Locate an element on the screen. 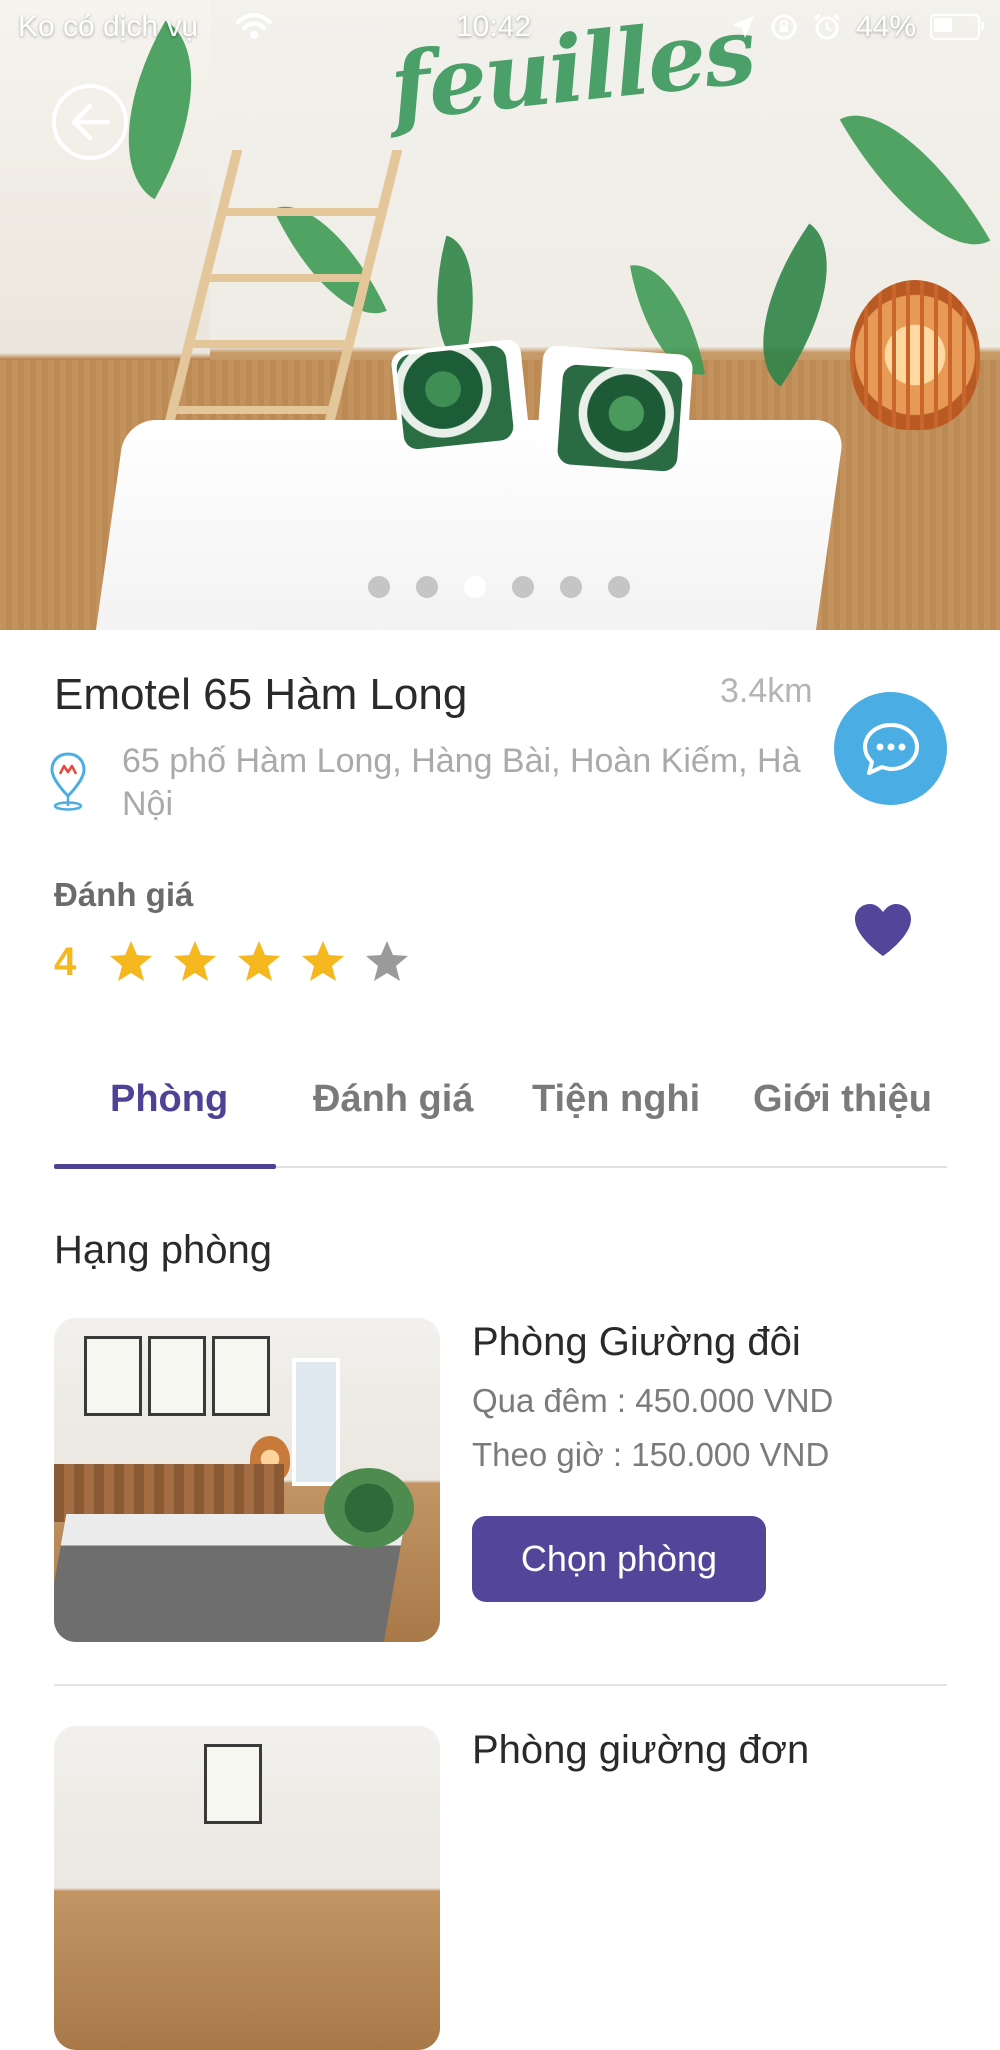 Image resolution: width=1000 pixels, height=2050 pixels. room-name: Phòng Giường đôi is located at coordinates (636, 1342).